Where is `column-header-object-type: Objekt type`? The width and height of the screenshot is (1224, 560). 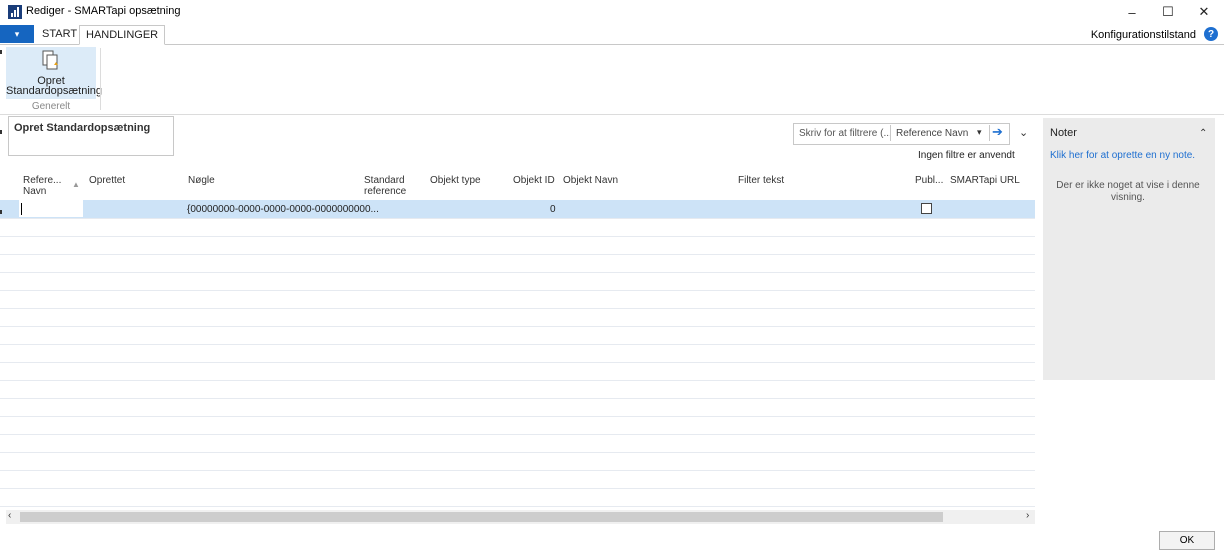 column-header-object-type: Objekt type is located at coordinates (455, 180).